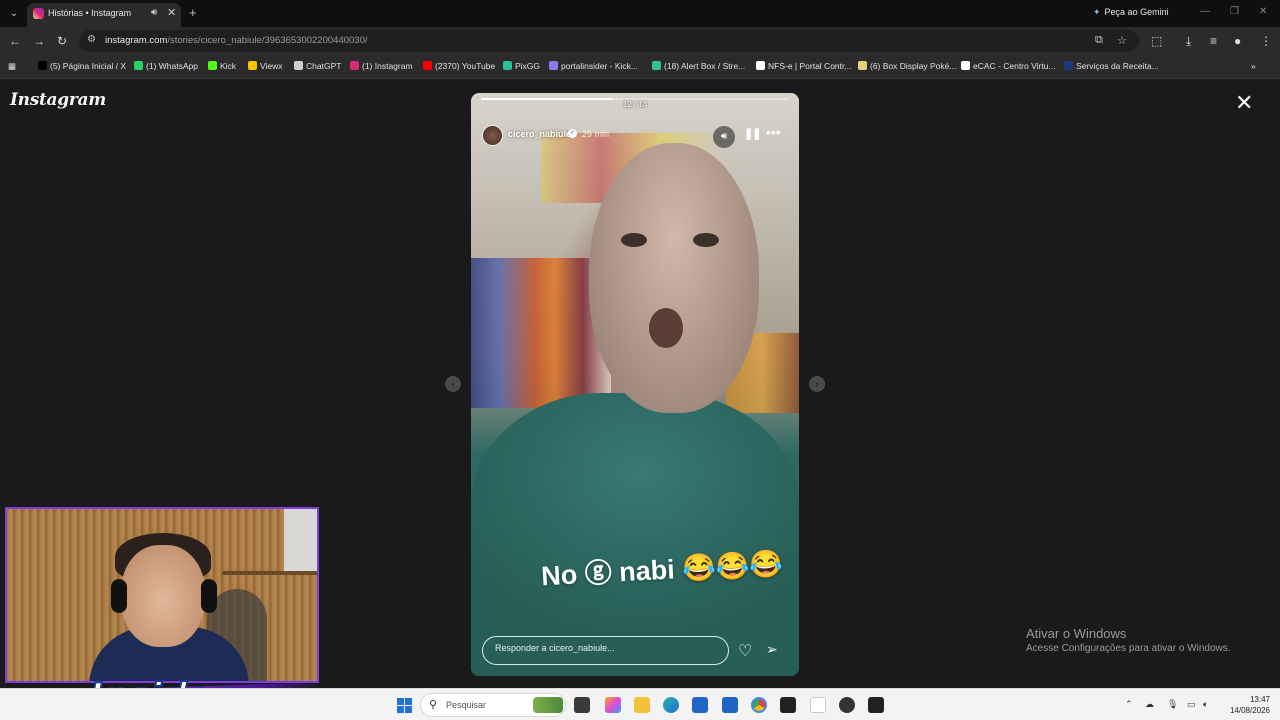 The width and height of the screenshot is (1280, 720). I want to click on bookmark-item: (2370) YouTube, so click(459, 66).